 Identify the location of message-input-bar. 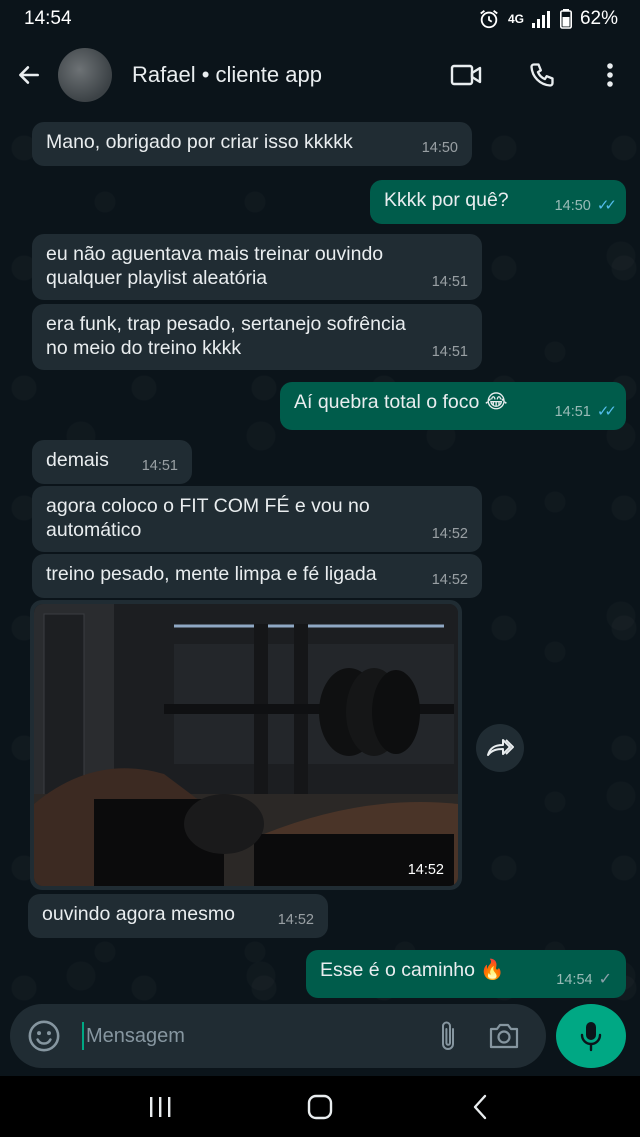
(278, 1036).